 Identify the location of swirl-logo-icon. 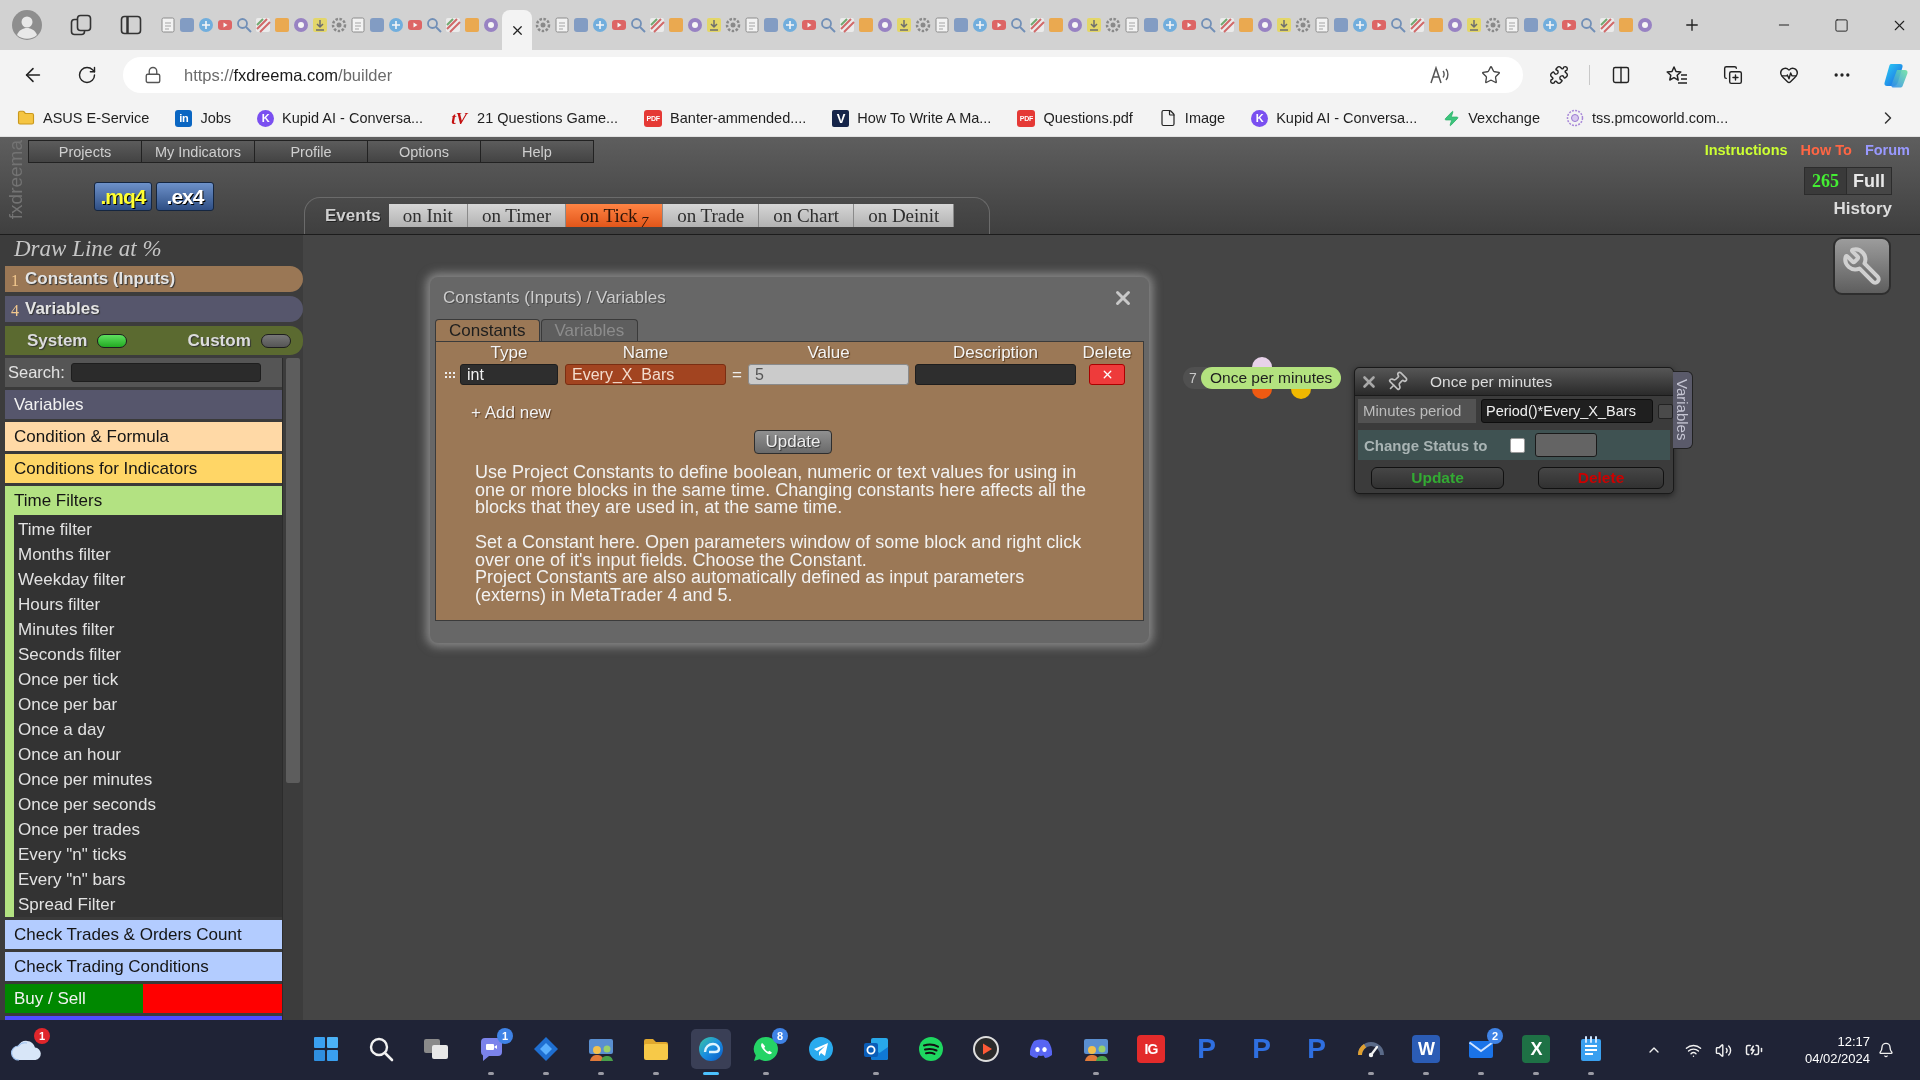
(1896, 75).